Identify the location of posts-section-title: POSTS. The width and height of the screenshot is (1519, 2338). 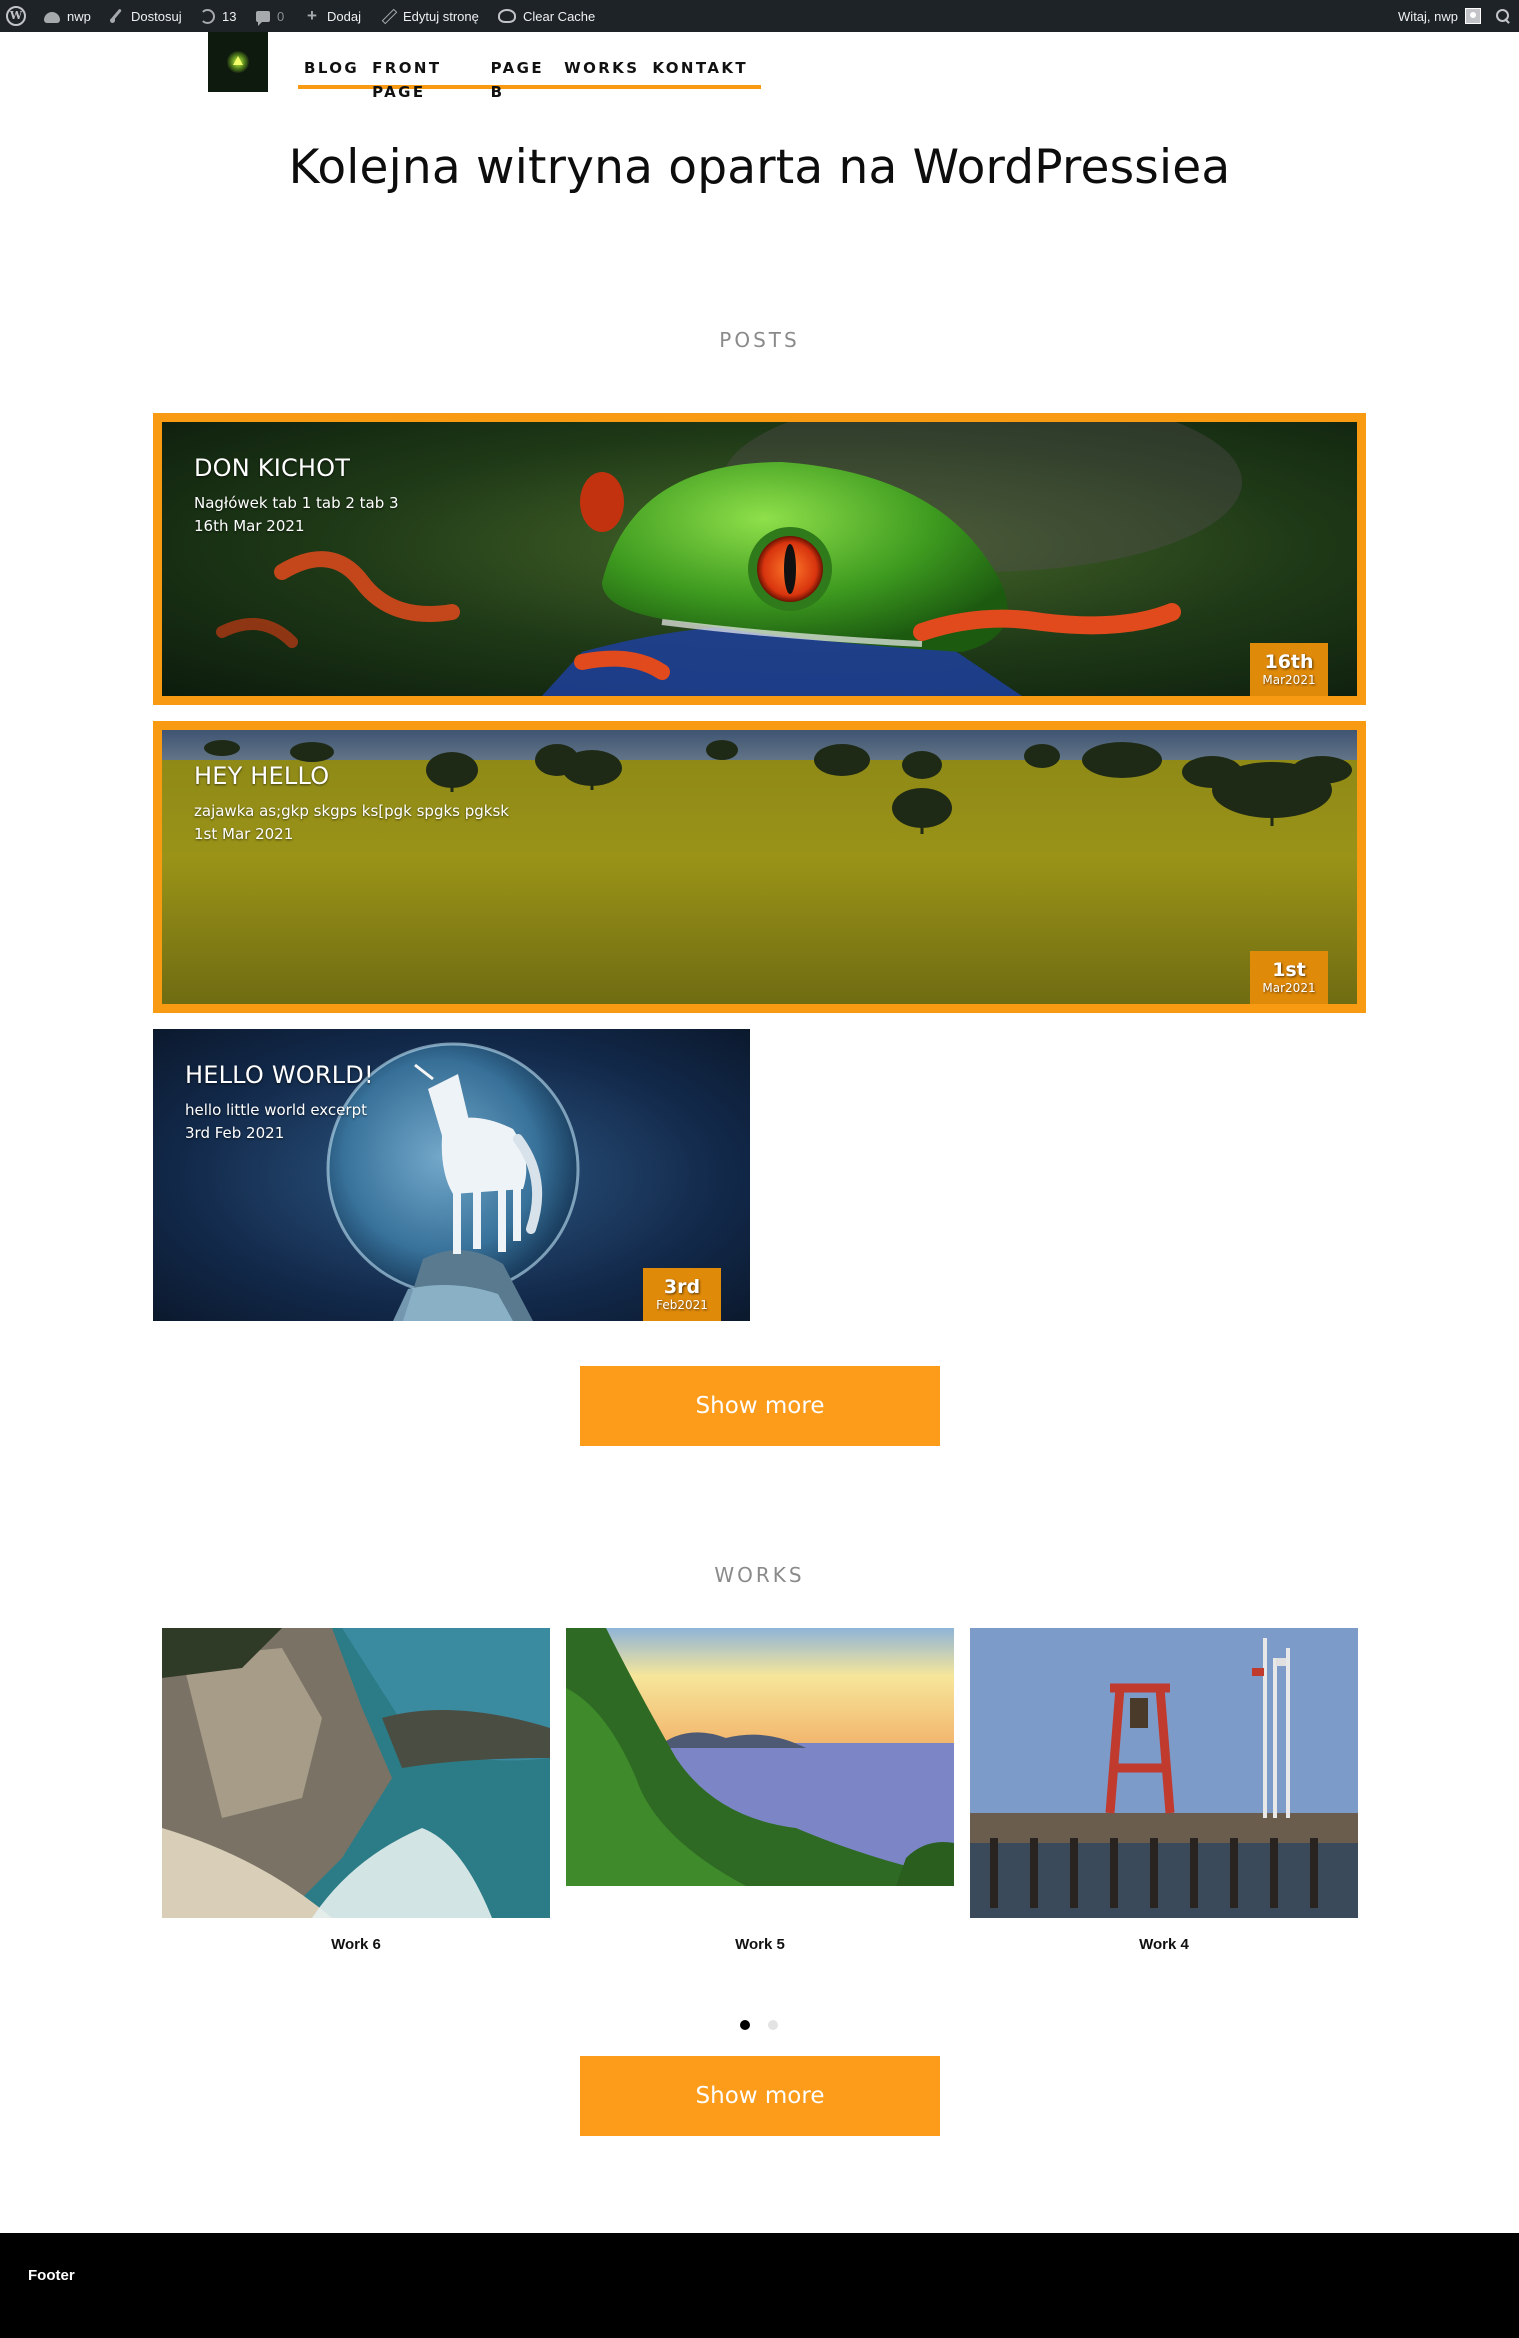
(759, 340).